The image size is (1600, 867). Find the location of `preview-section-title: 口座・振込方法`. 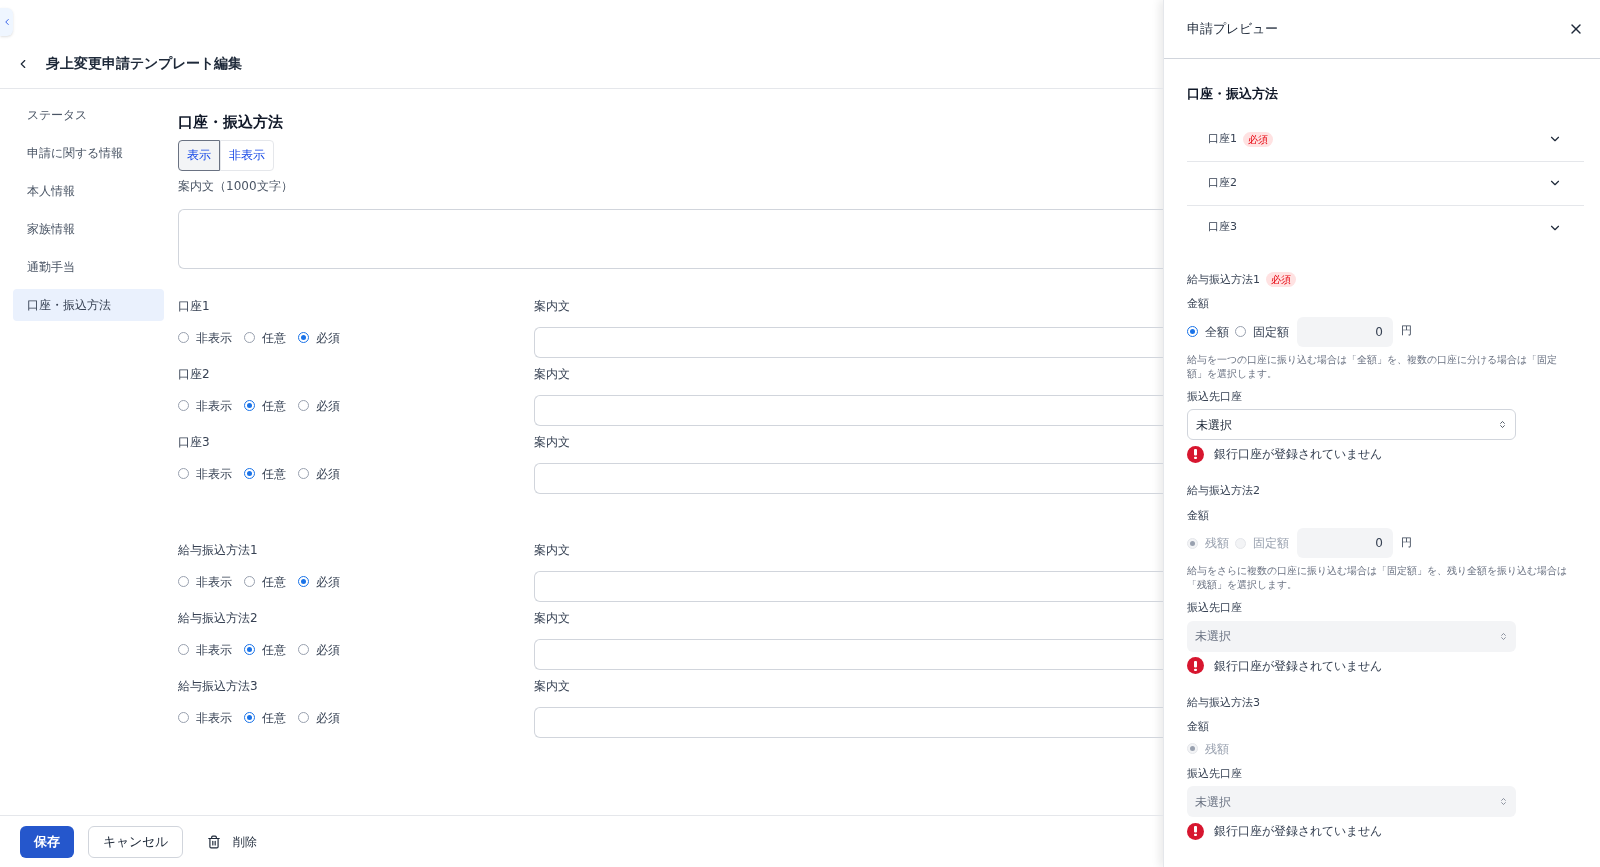

preview-section-title: 口座・振込方法 is located at coordinates (1233, 94).